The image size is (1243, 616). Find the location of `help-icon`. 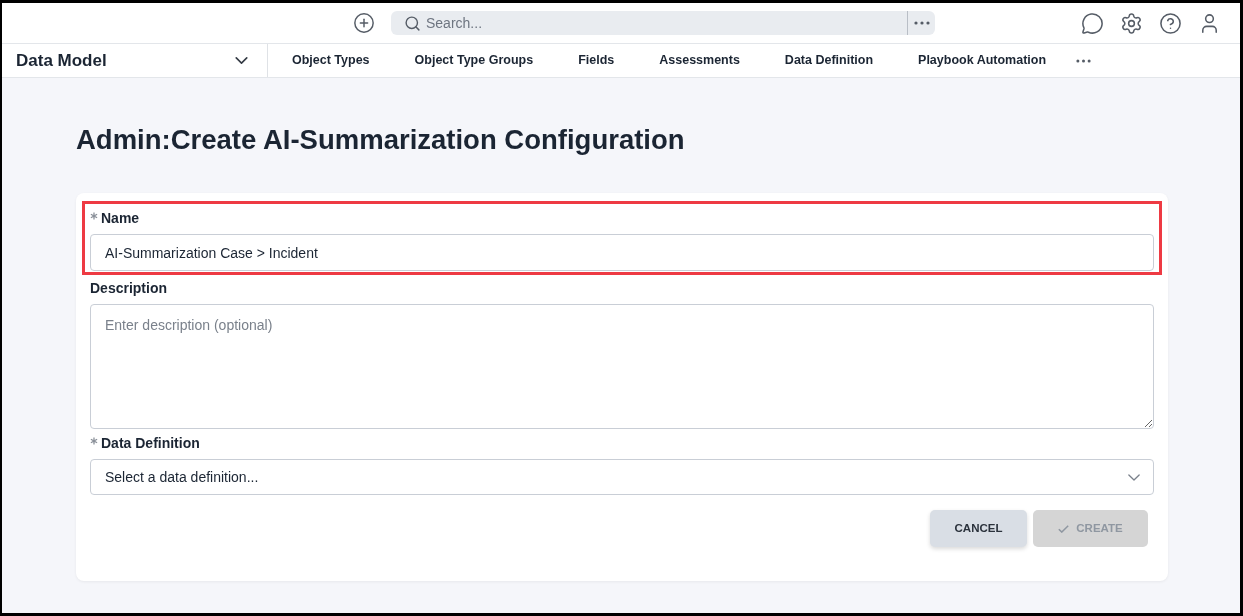

help-icon is located at coordinates (1170, 23).